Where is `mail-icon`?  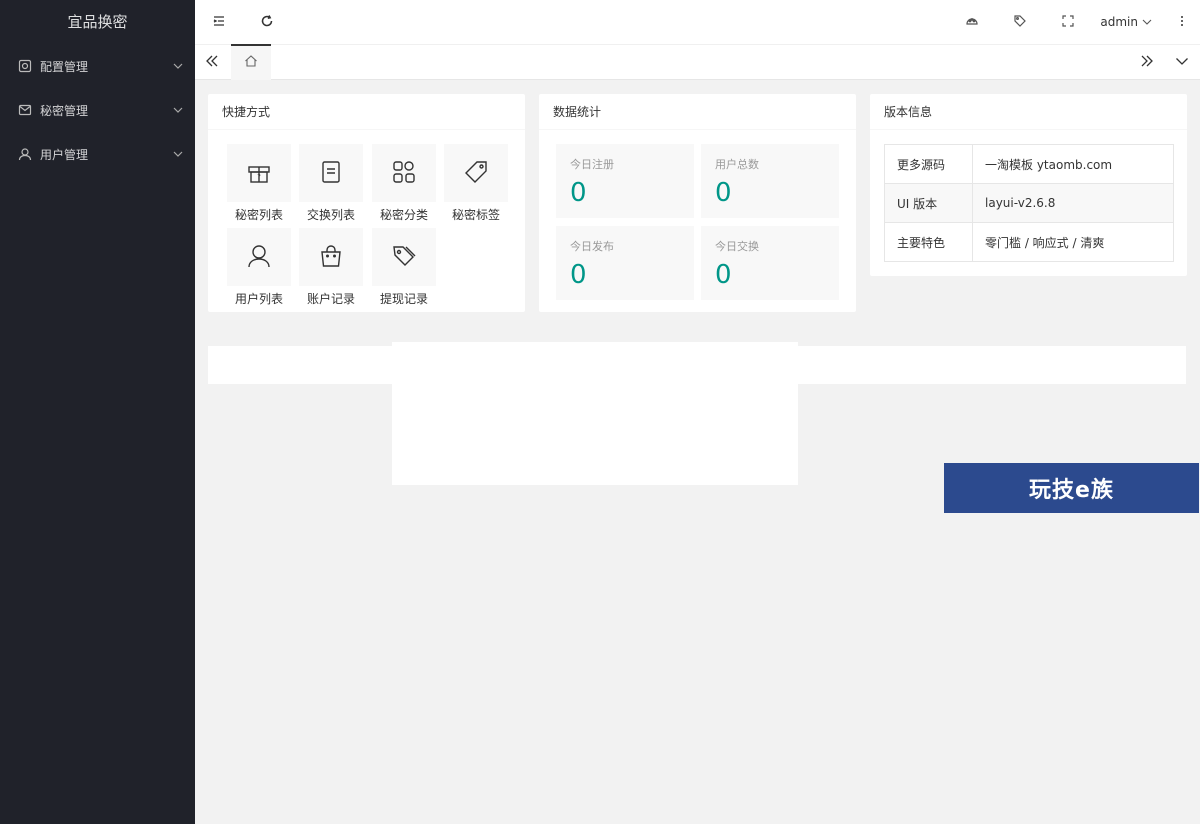 mail-icon is located at coordinates (25, 110).